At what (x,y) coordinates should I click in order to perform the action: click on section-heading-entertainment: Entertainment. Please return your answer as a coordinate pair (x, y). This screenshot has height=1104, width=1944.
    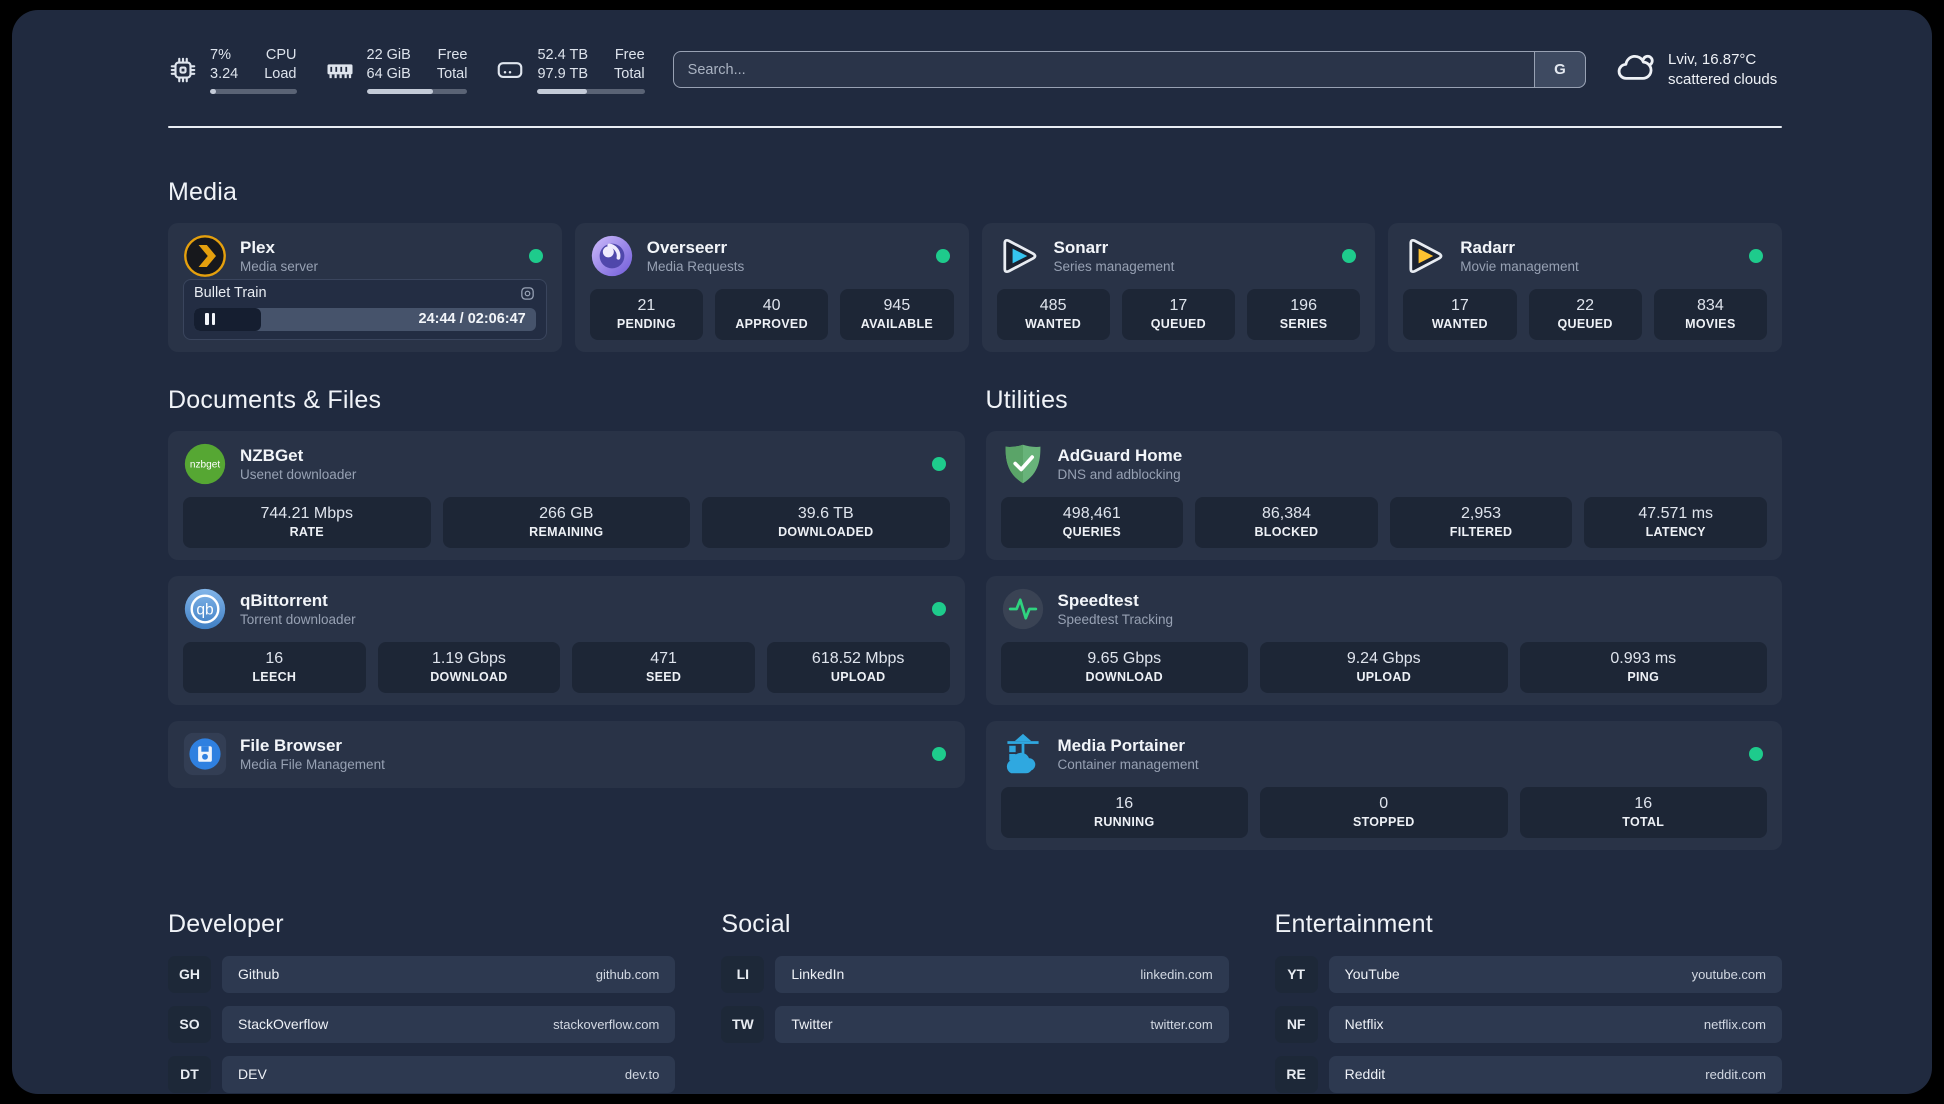
    Looking at the image, I should click on (1353, 923).